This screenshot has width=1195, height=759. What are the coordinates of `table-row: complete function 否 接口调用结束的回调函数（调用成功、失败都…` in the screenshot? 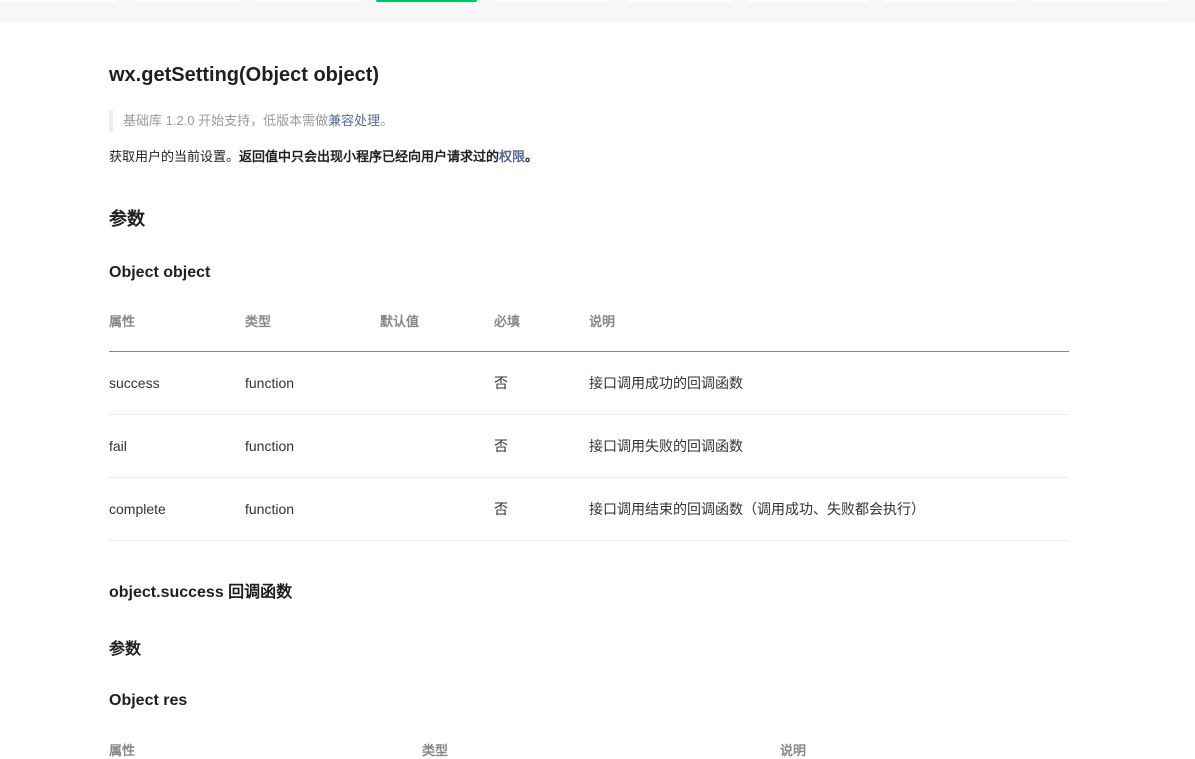 It's located at (589, 509).